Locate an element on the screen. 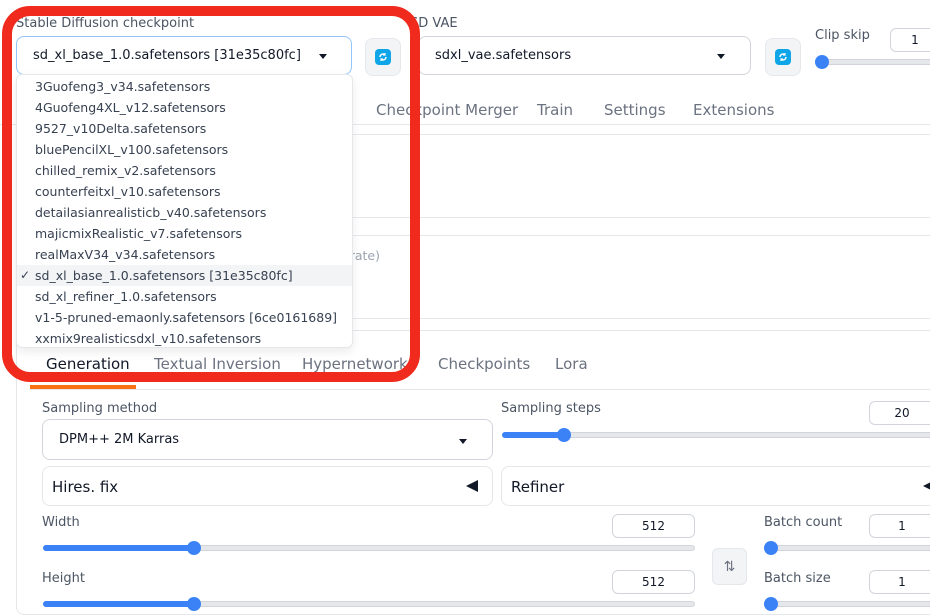 This screenshot has width=930, height=615. tab-generation: Generation is located at coordinates (88, 364).